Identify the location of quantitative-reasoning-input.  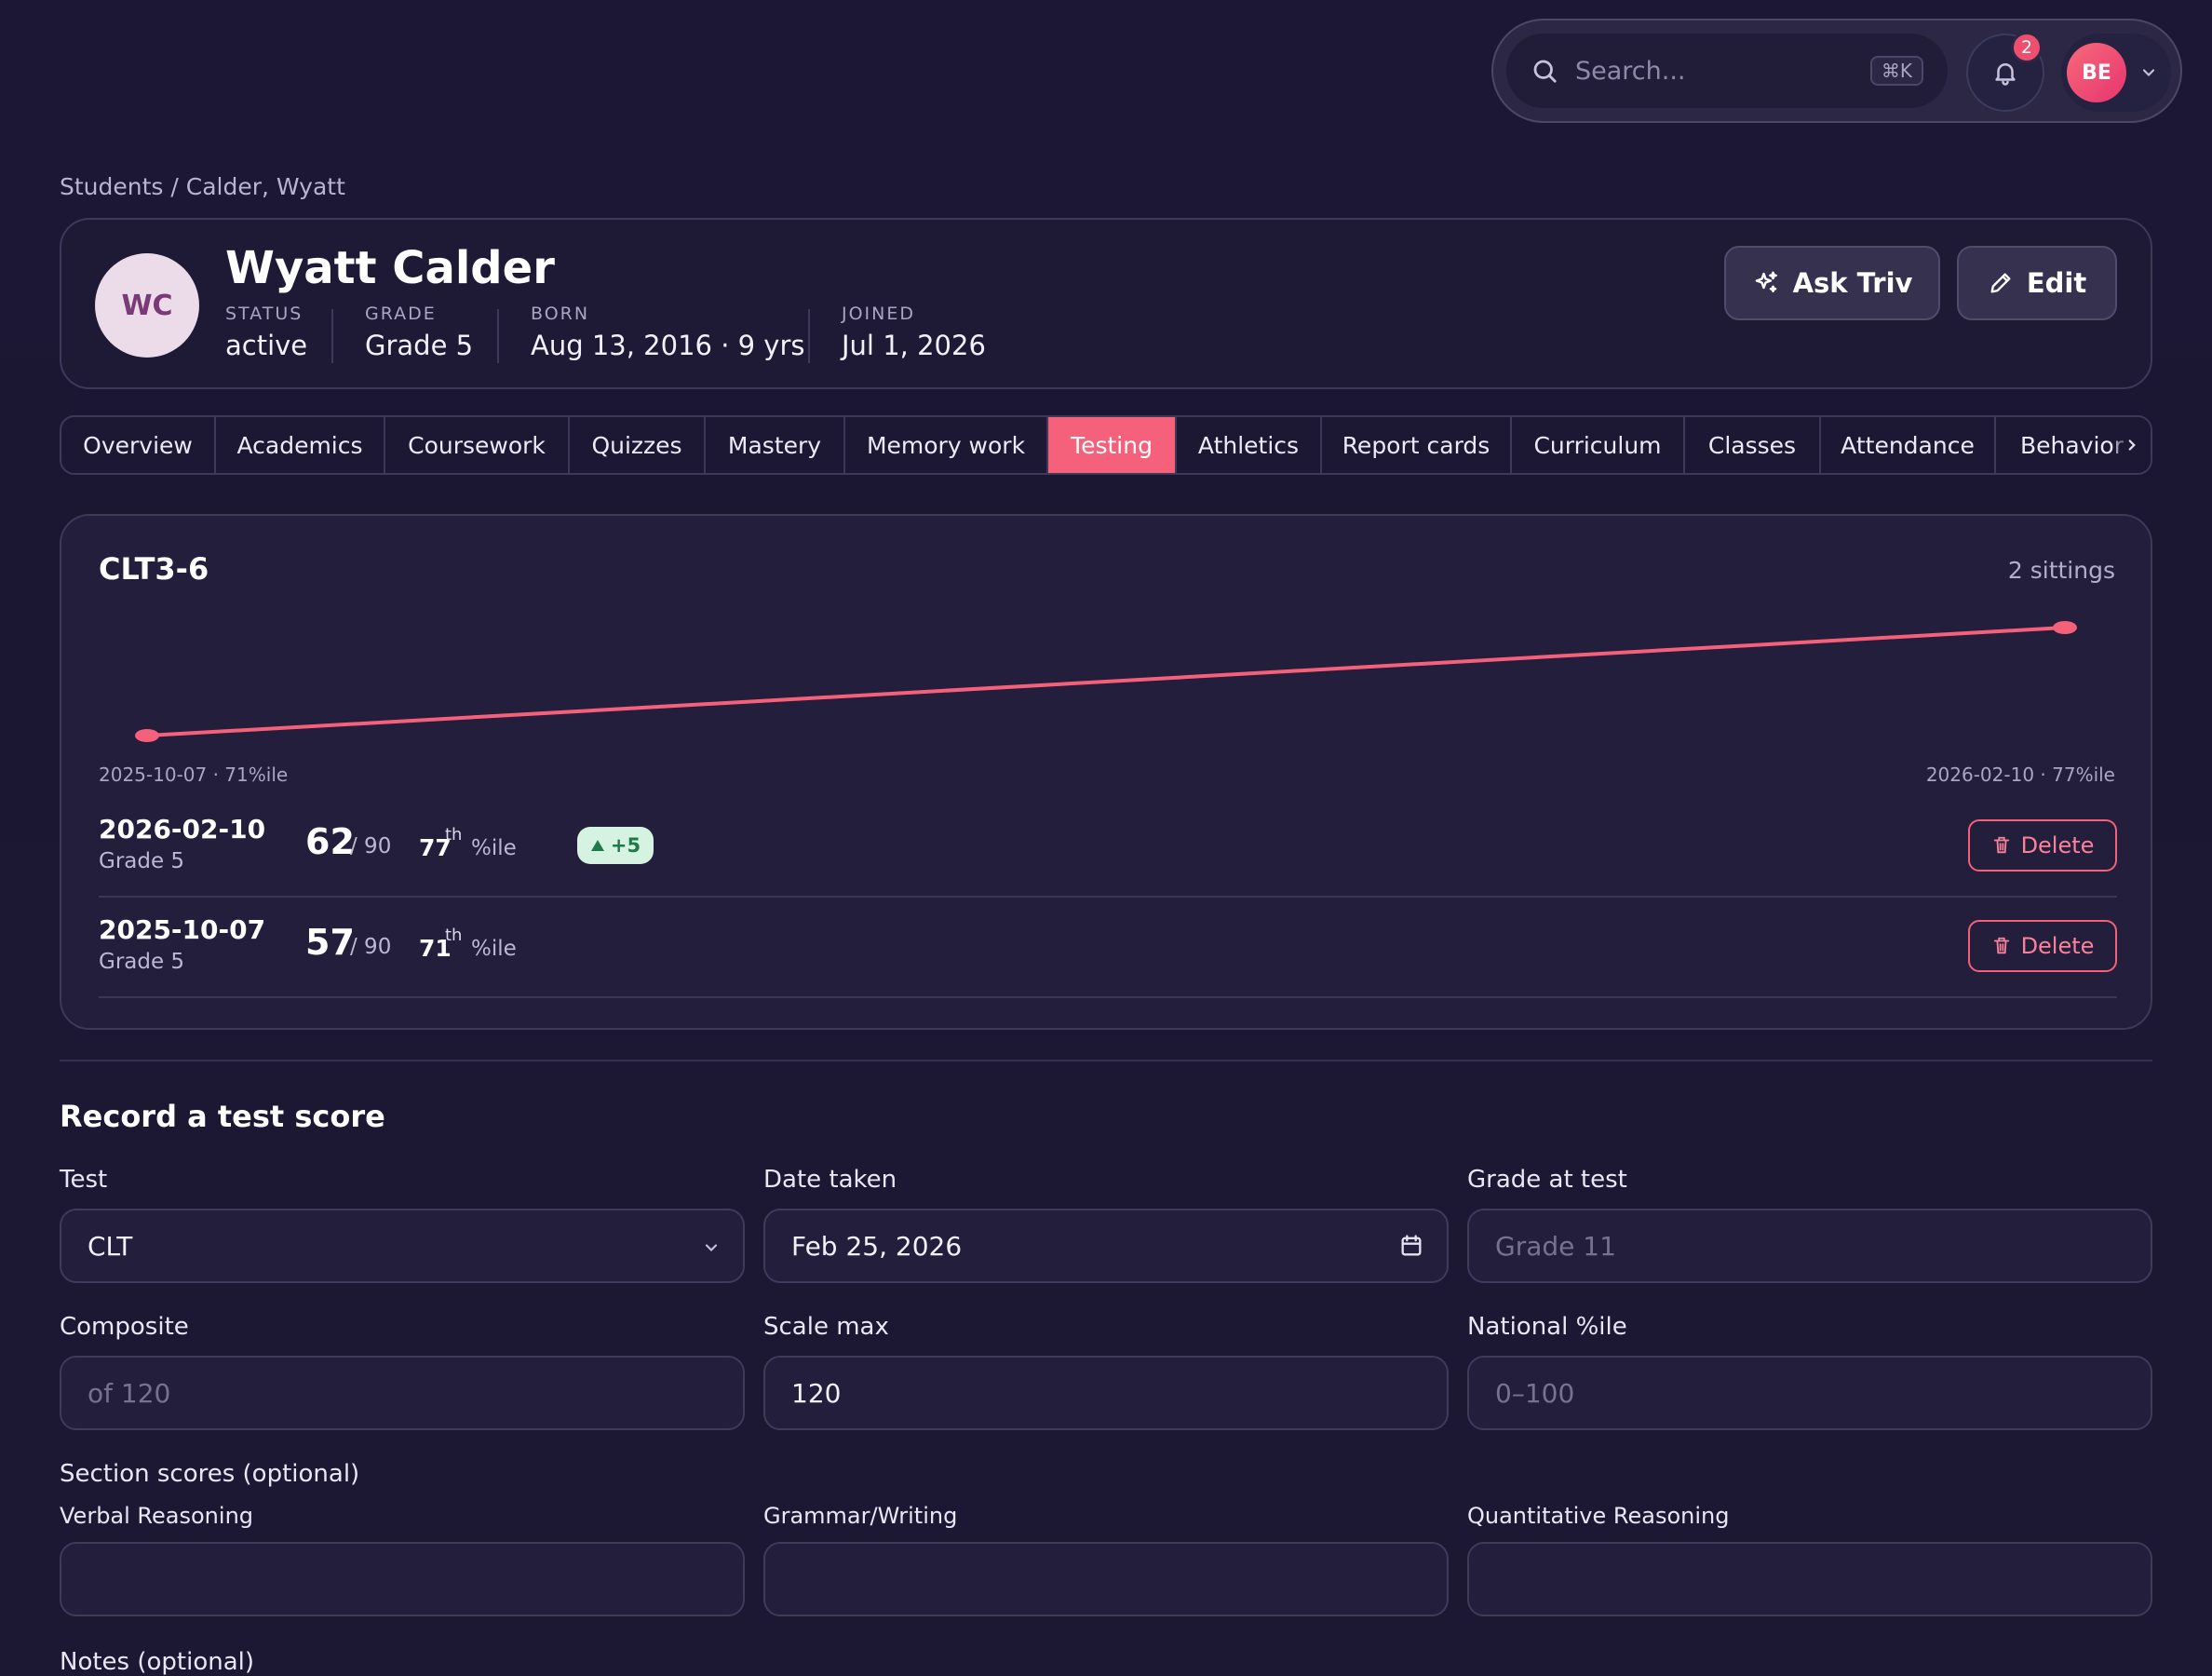
(1809, 1579).